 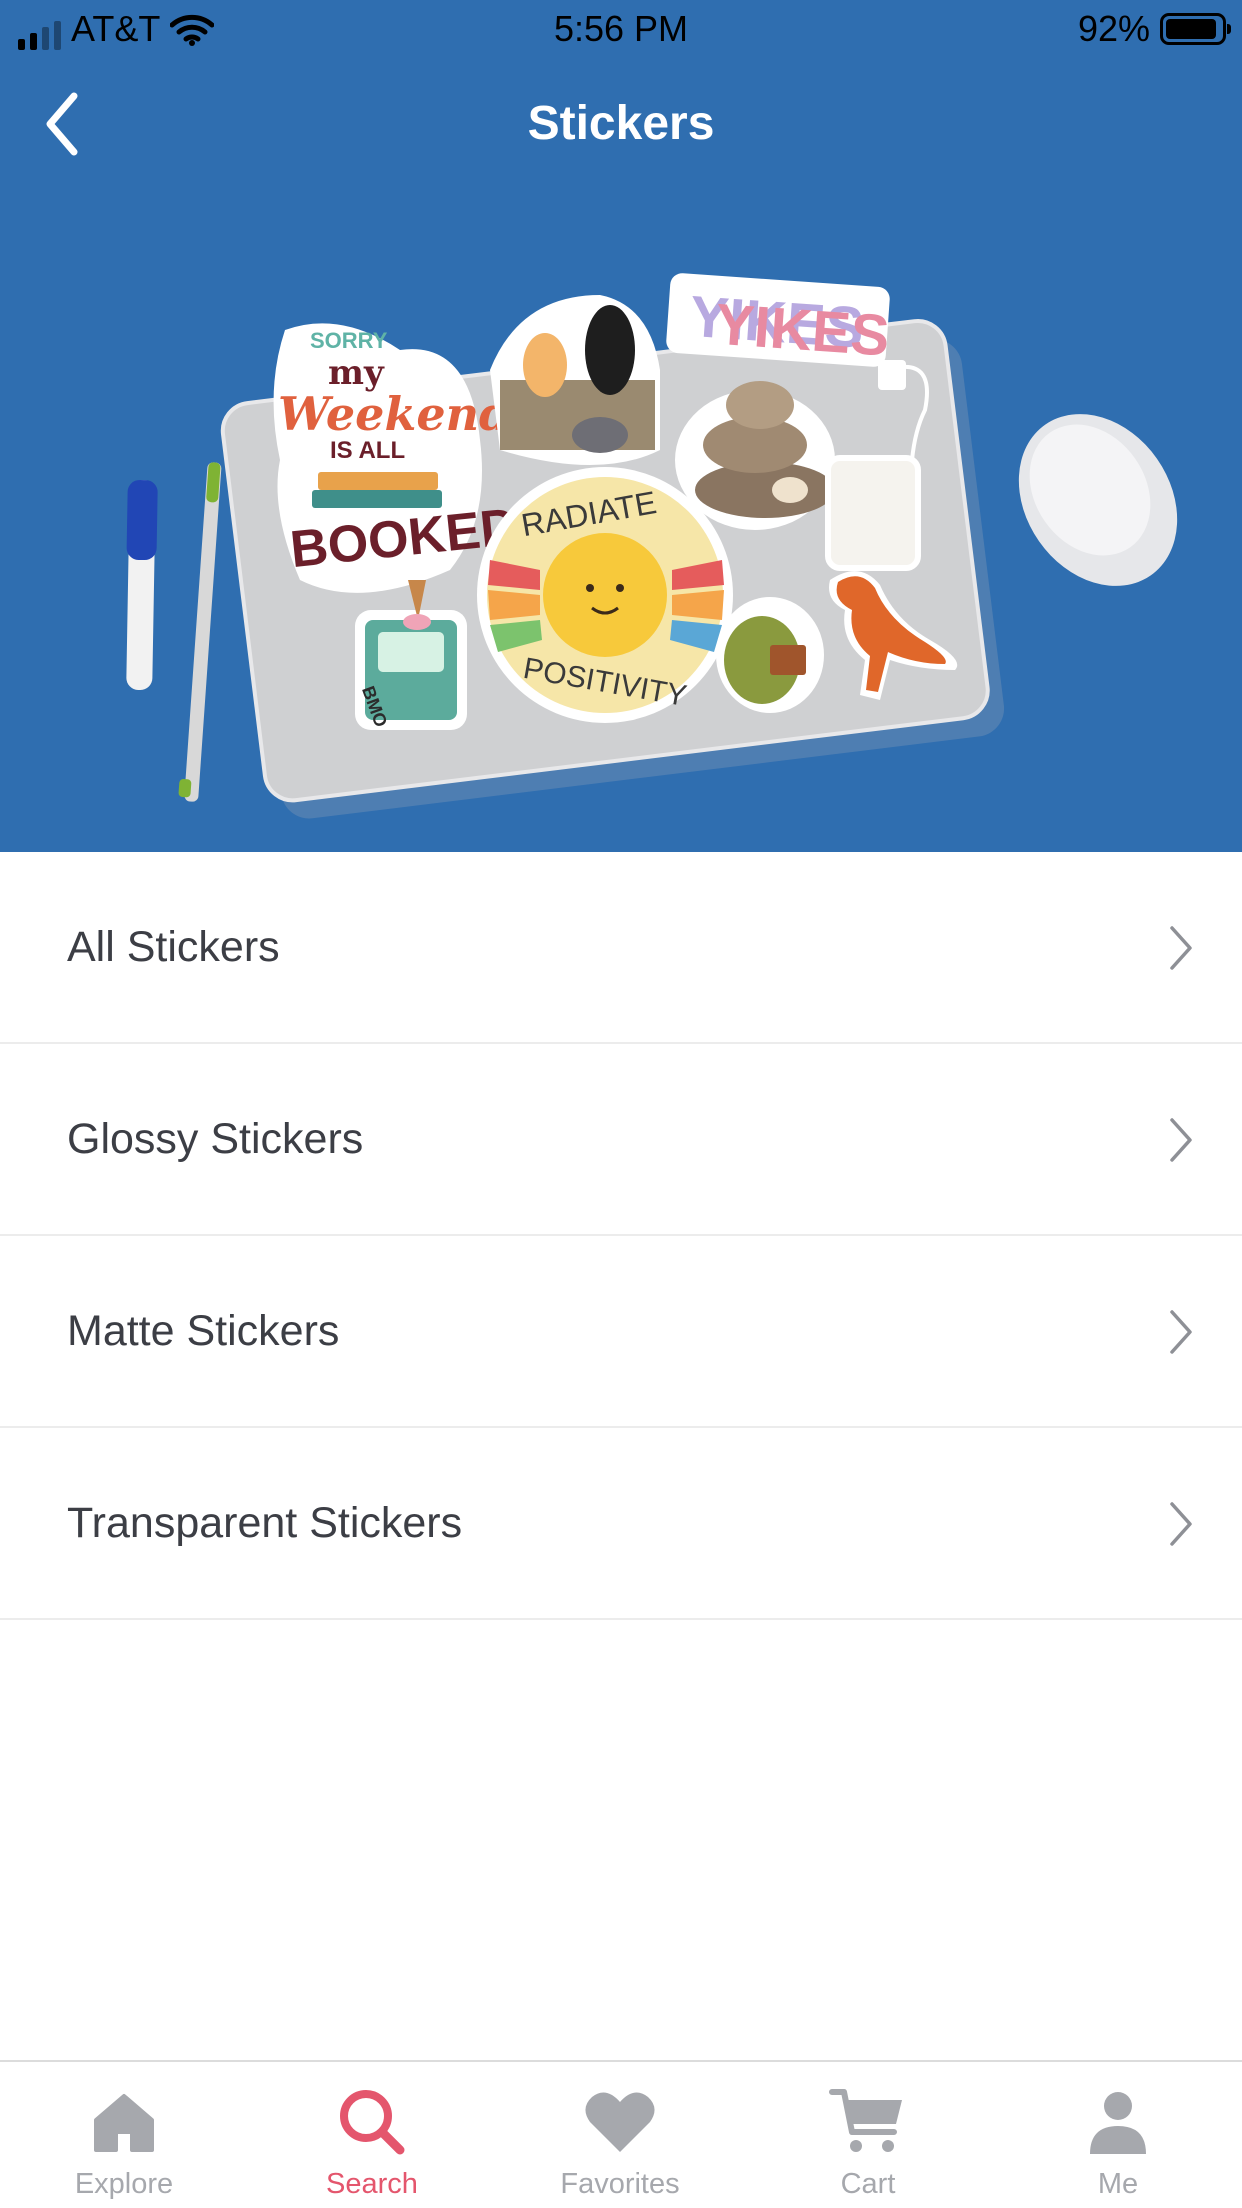 I want to click on yikes-sticker: YIKES YIKES, so click(x=778, y=321).